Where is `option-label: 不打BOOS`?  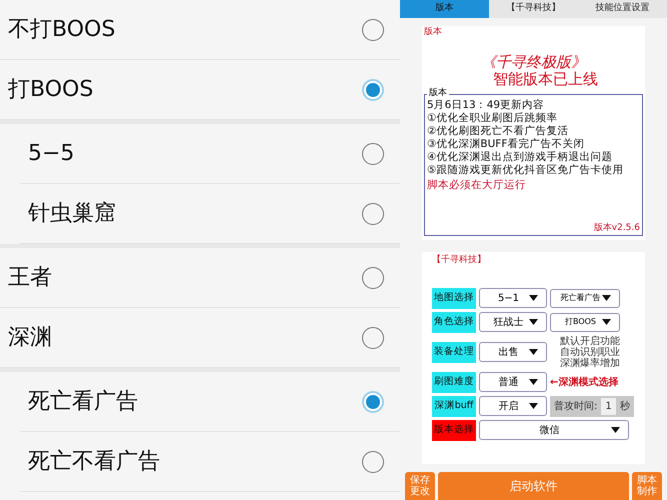
option-label: 不打BOOS is located at coordinates (62, 30).